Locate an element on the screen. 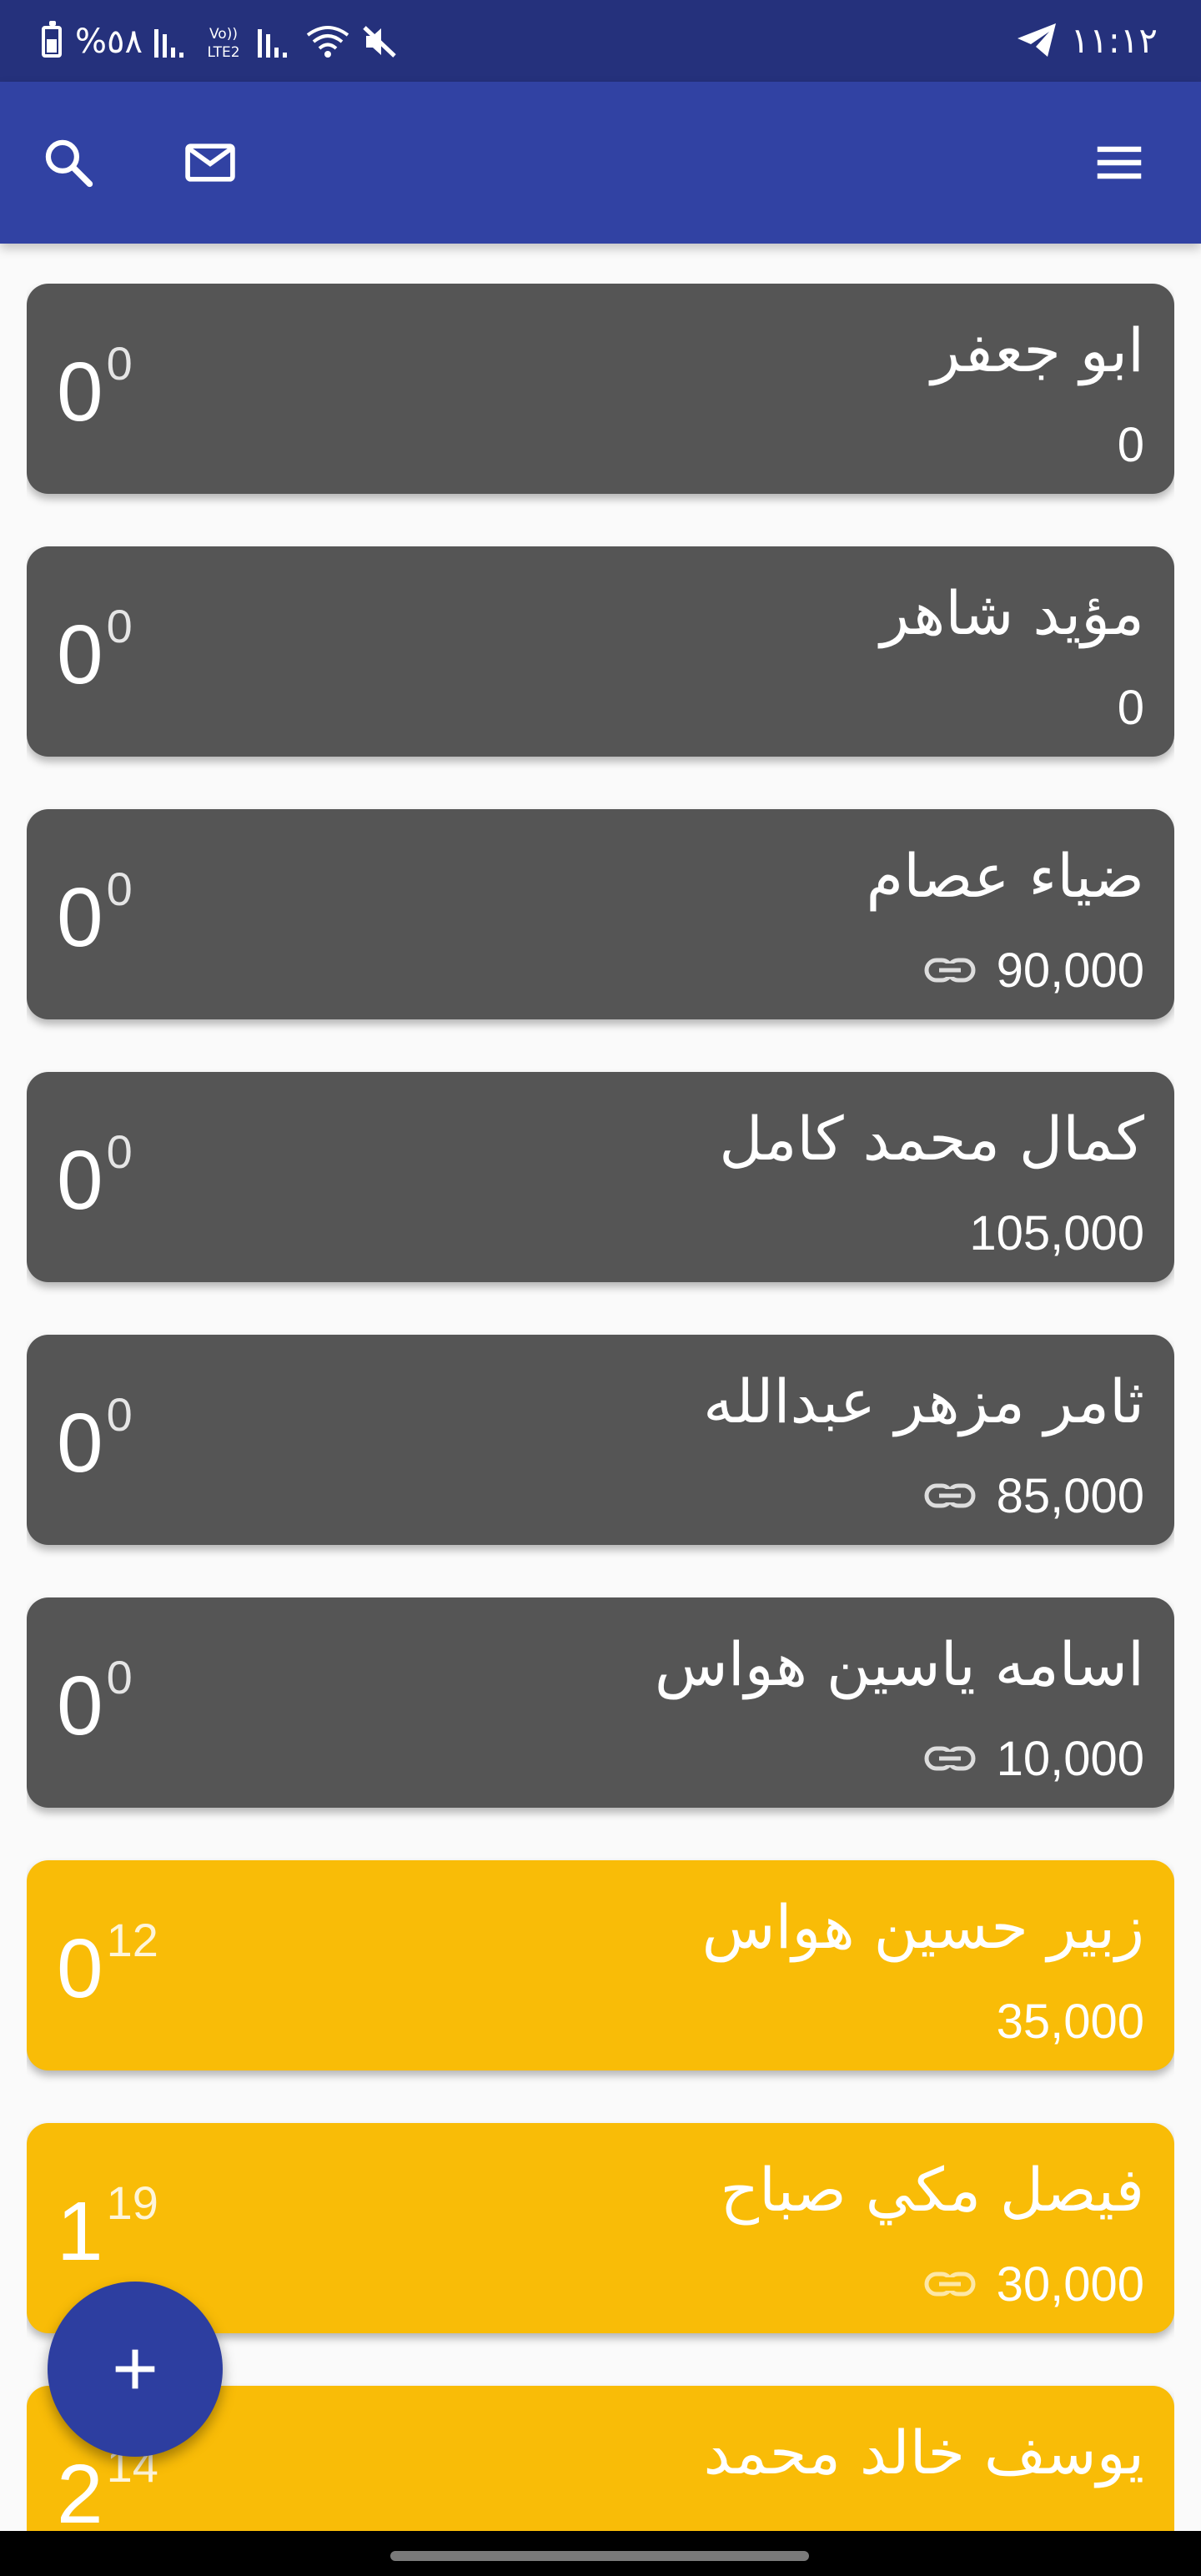  contact-count: 0 12 is located at coordinates (108, 1964).